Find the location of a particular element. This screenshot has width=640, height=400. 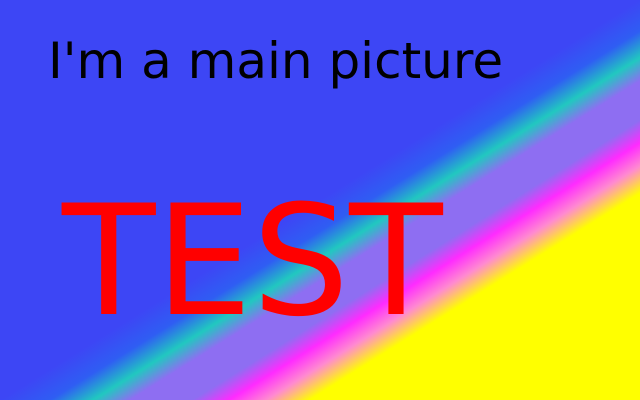

main-picture-caption: I'm a main picture is located at coordinates (276, 61).